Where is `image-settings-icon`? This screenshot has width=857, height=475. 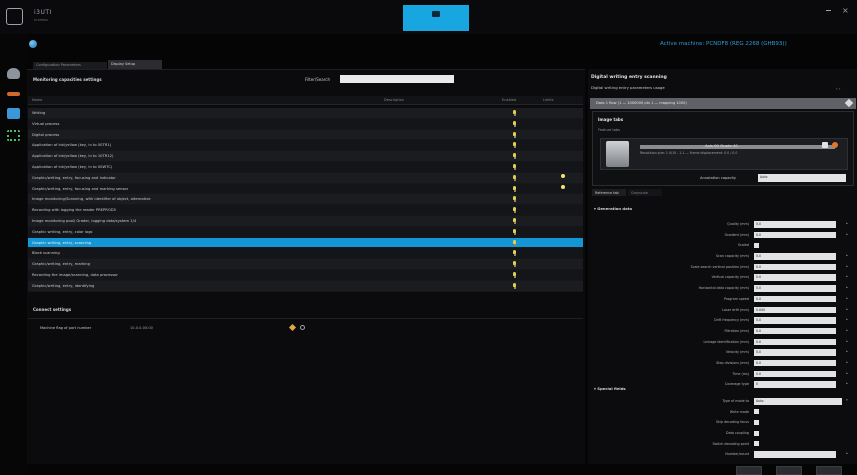 image-settings-icon is located at coordinates (825, 145).